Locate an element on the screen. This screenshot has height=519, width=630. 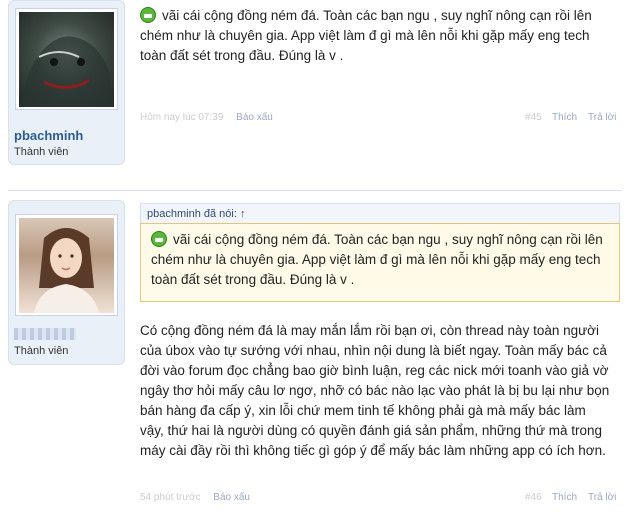
quote-header: pbachminh đã nói: ↑ is located at coordinates (380, 213).